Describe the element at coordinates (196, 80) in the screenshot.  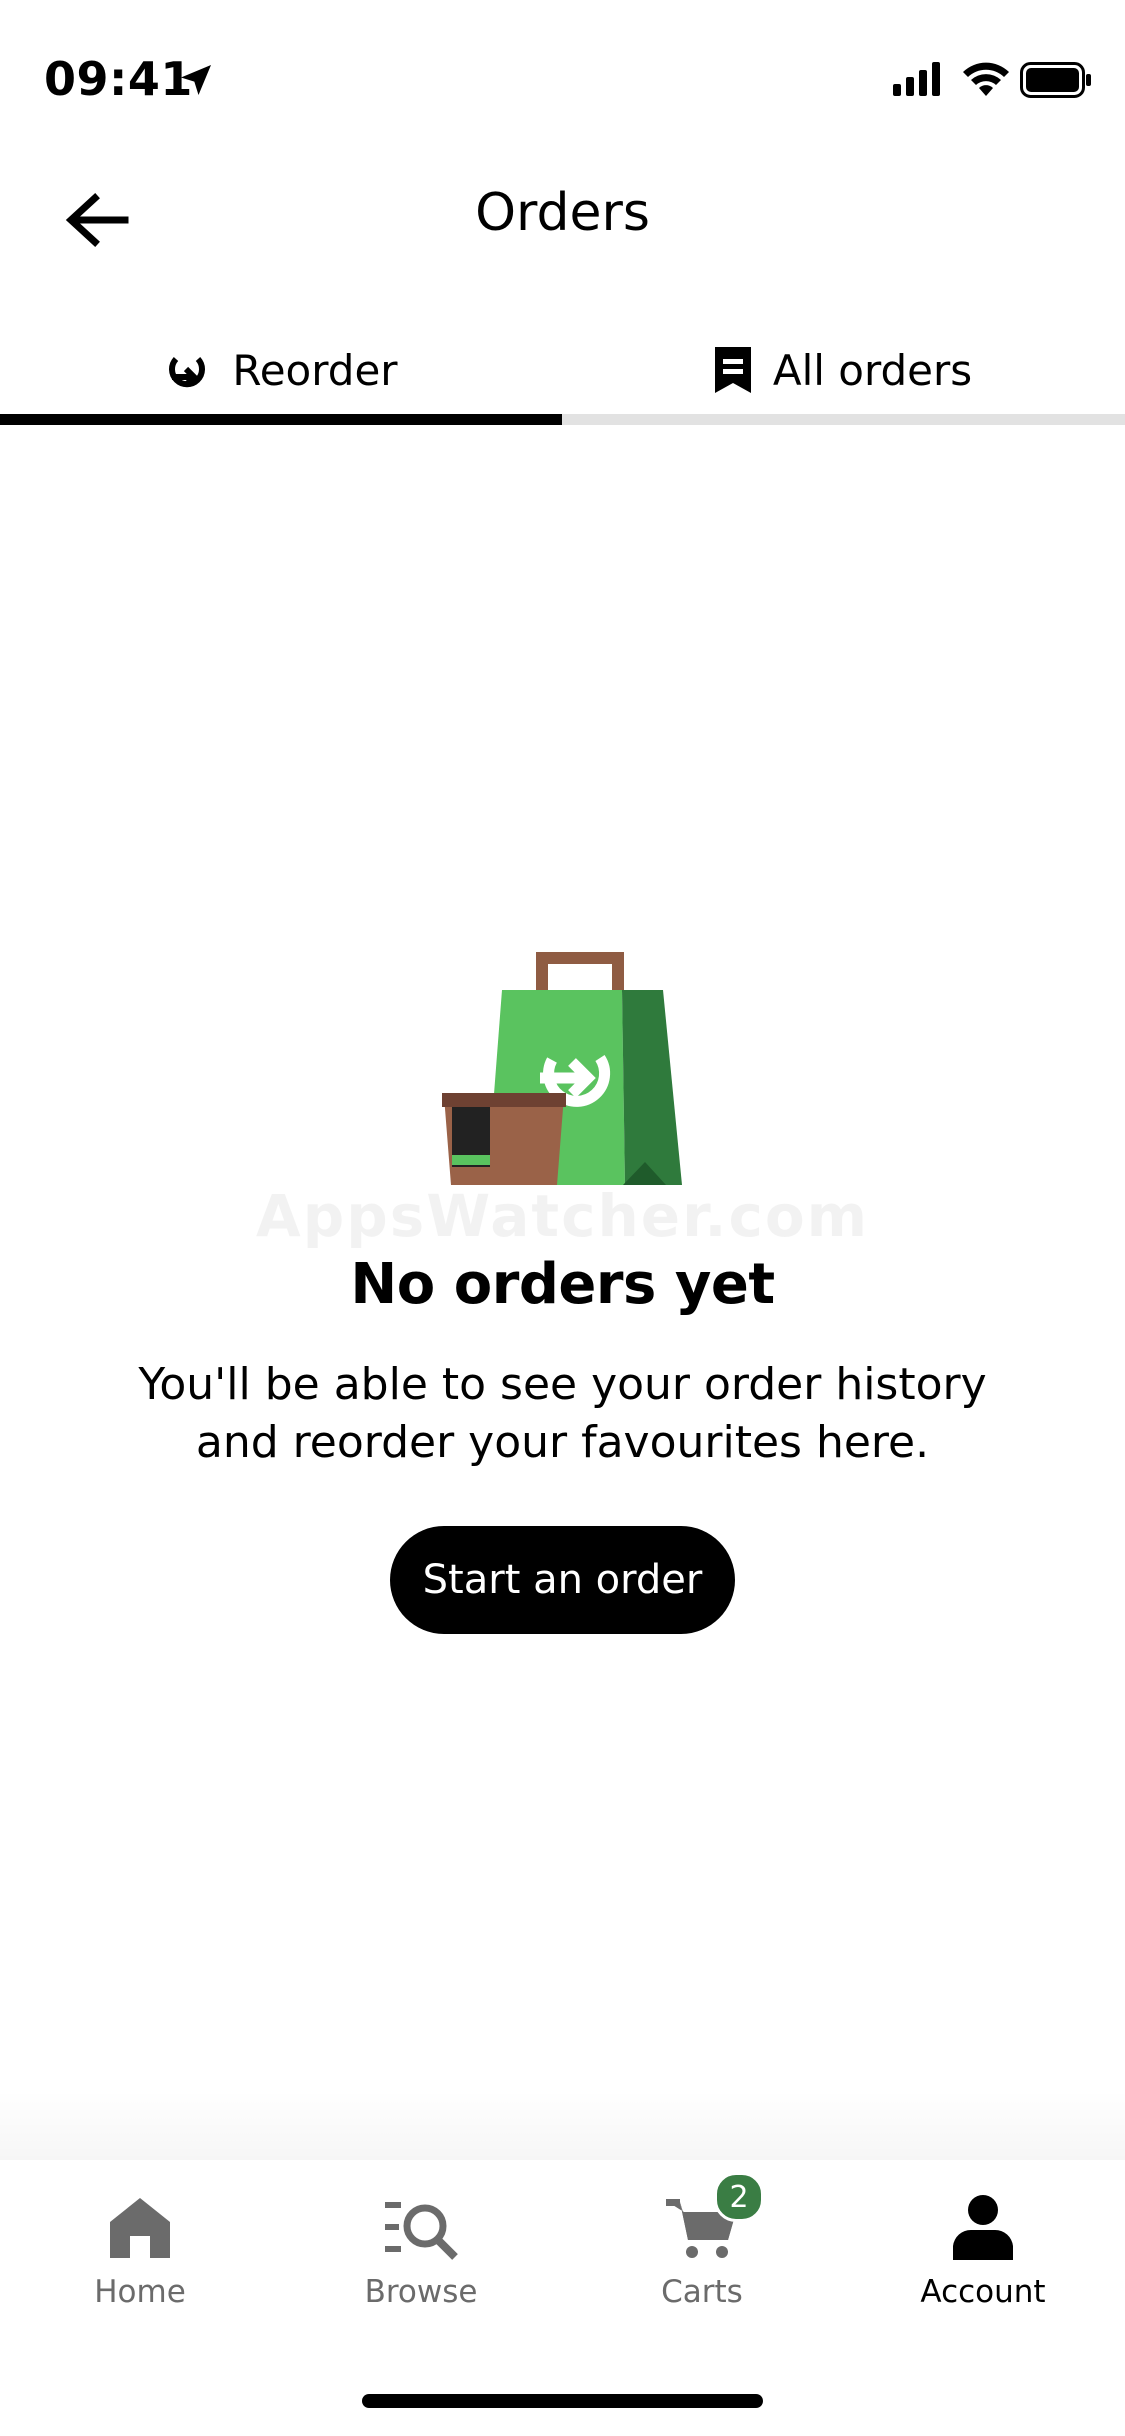
I see `location-arrow-icon` at that location.